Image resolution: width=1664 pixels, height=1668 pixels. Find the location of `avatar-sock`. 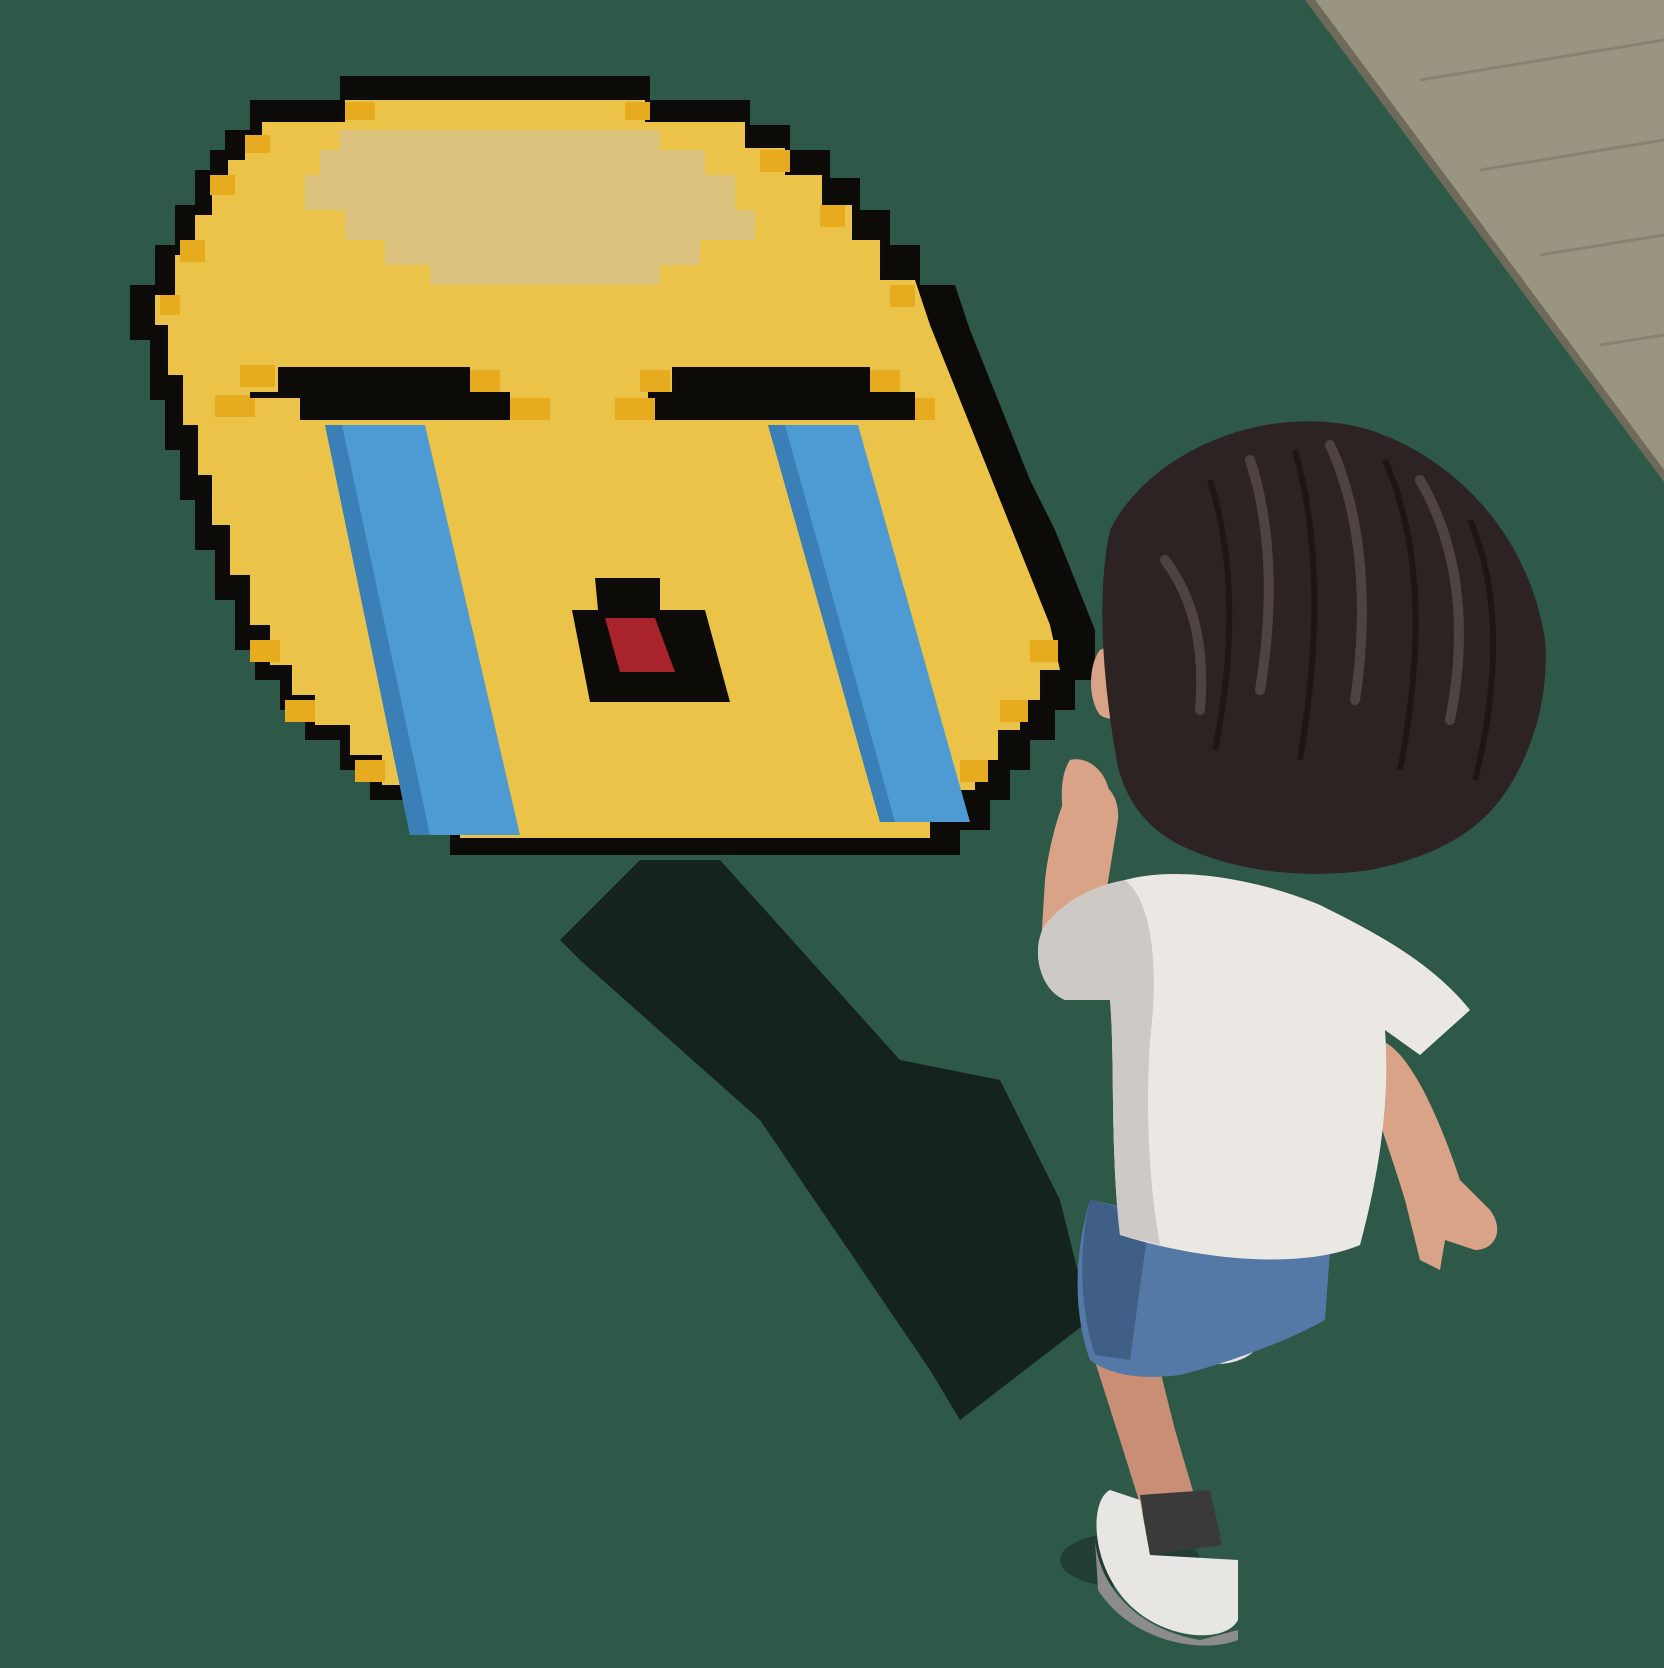

avatar-sock is located at coordinates (1181, 1522).